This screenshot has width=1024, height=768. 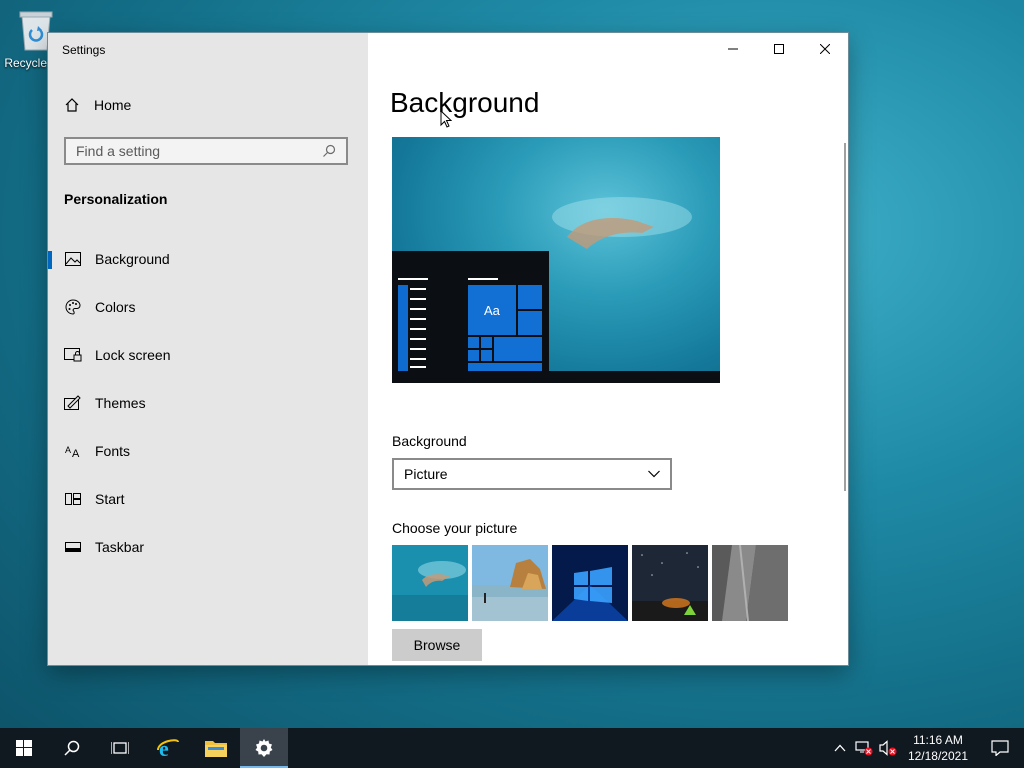 What do you see at coordinates (73, 259) in the screenshot?
I see `picture-icon` at bounding box center [73, 259].